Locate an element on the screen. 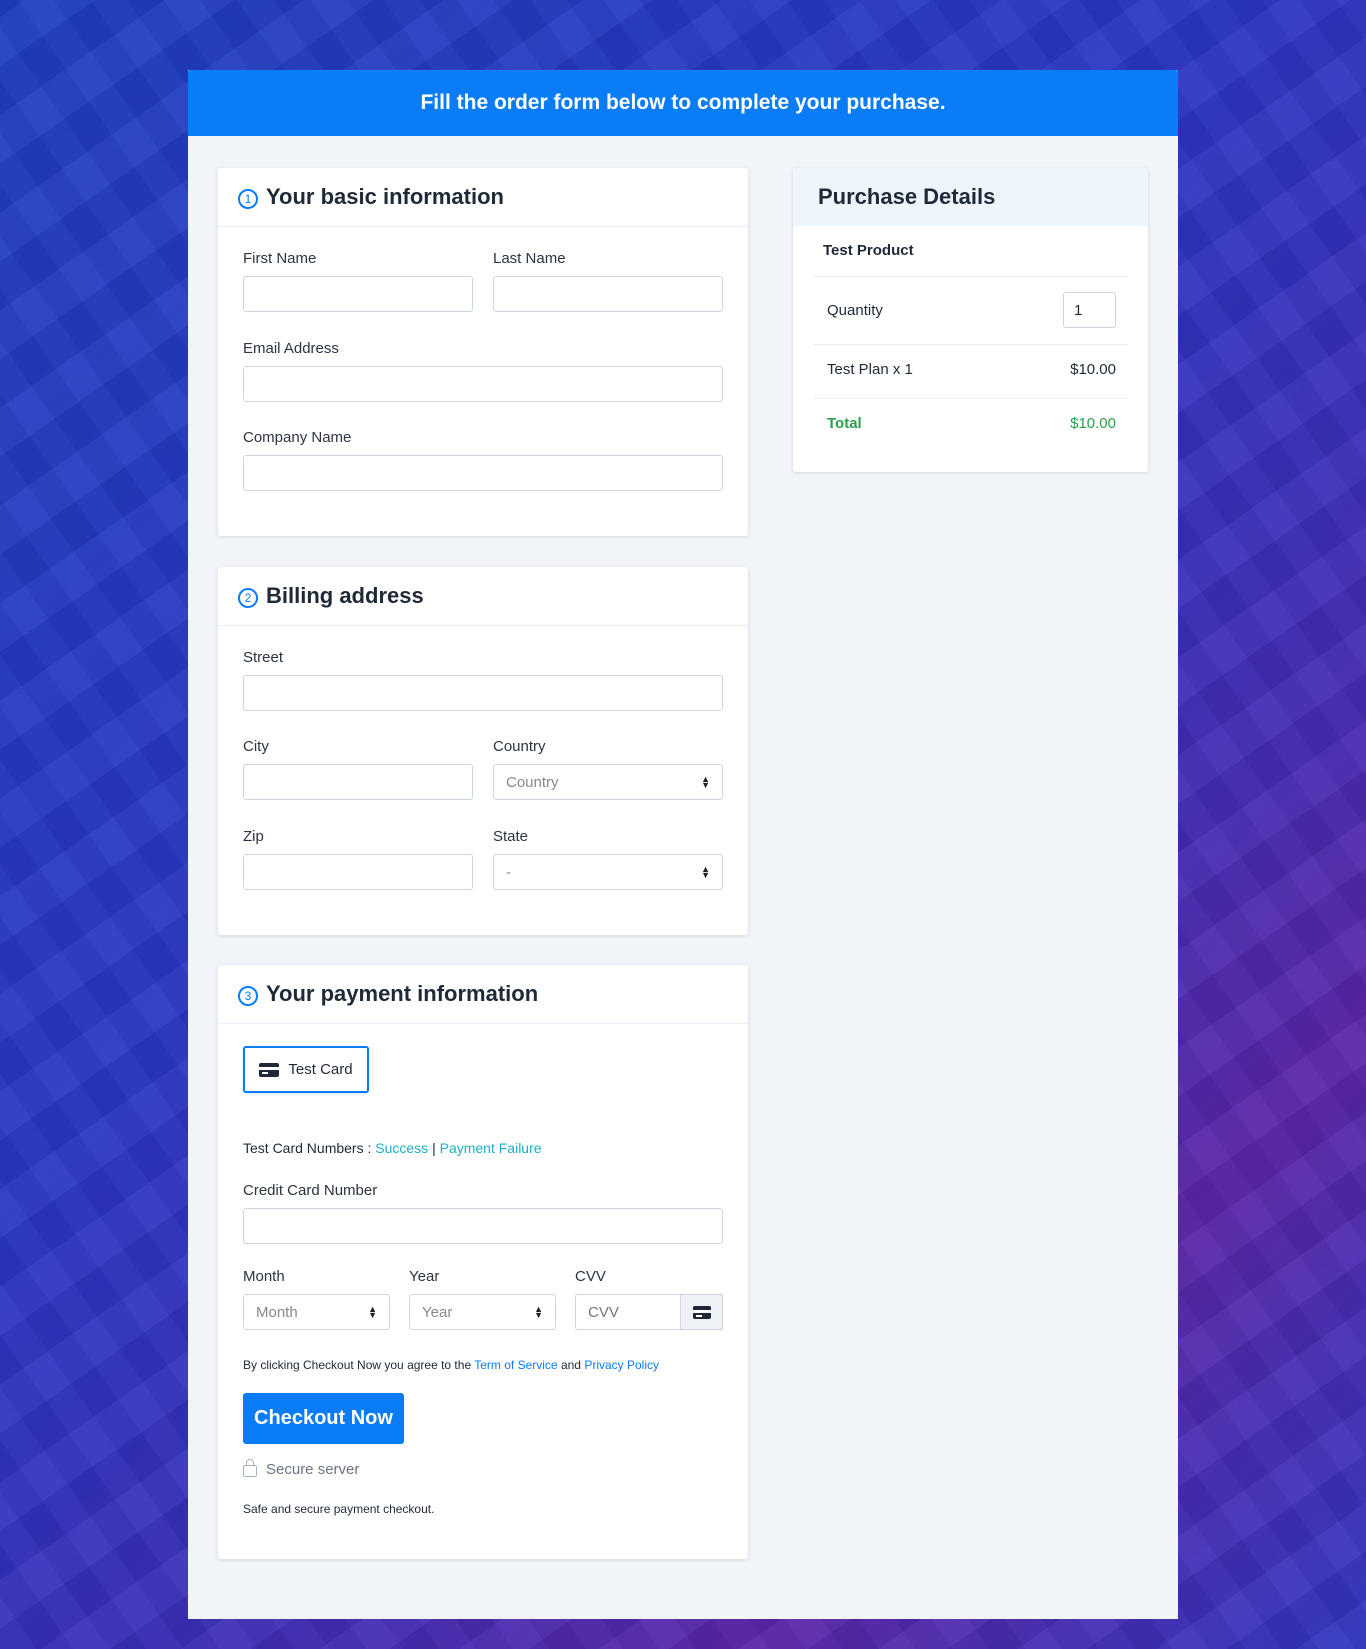  billing-title: Billing address is located at coordinates (345, 595).